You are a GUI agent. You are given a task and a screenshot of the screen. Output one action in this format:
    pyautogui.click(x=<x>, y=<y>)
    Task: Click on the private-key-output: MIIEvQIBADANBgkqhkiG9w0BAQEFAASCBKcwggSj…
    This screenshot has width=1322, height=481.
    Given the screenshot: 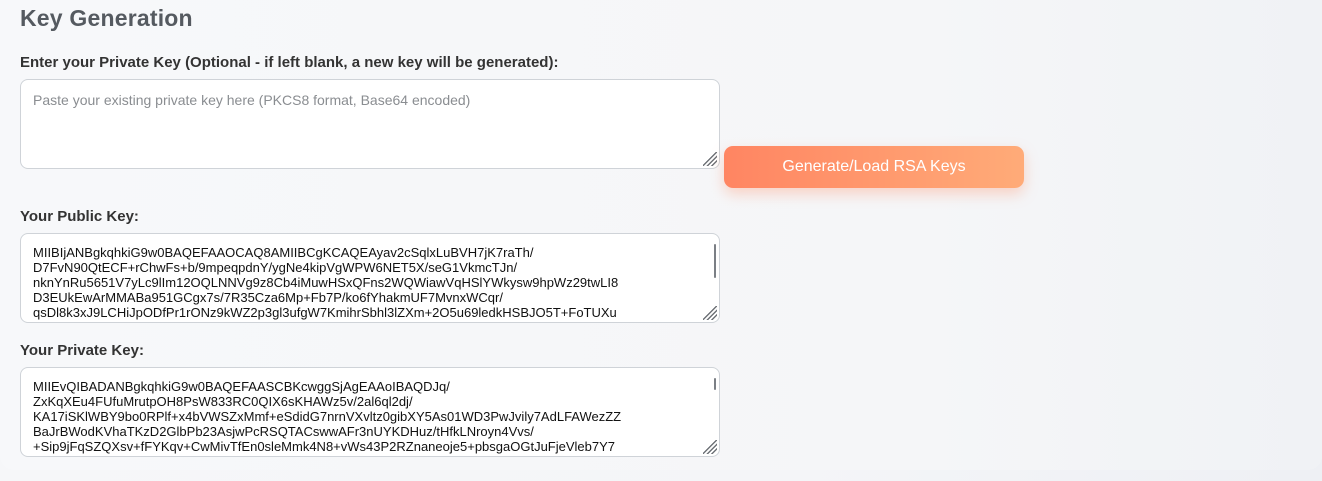 What is the action you would take?
    pyautogui.click(x=370, y=412)
    